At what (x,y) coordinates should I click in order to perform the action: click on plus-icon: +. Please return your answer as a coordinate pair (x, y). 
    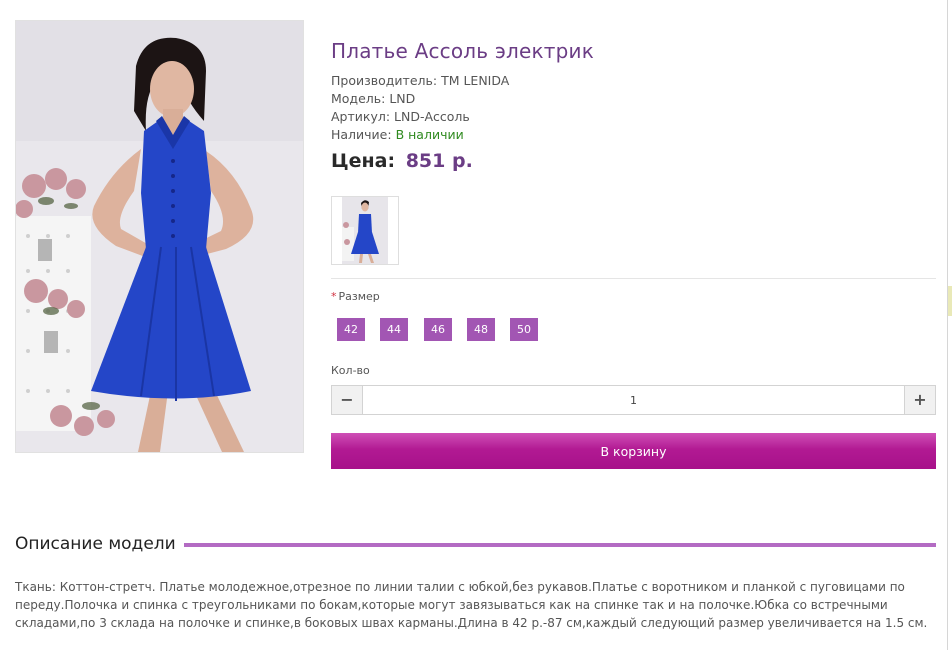
    Looking at the image, I should click on (919, 400).